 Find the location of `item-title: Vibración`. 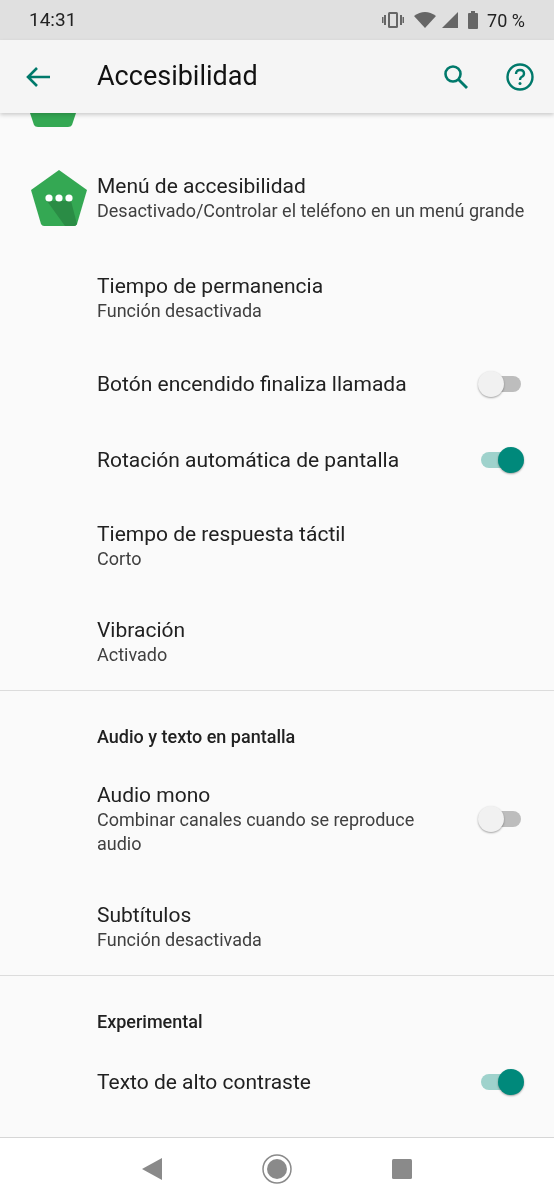

item-title: Vibración is located at coordinates (142, 630).